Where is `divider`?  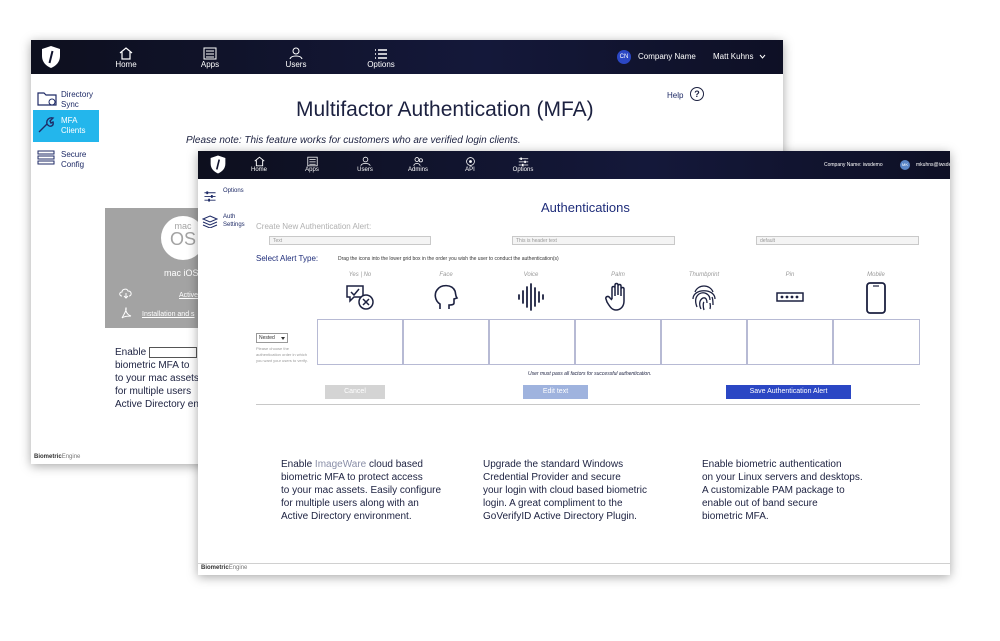
divider is located at coordinates (588, 404).